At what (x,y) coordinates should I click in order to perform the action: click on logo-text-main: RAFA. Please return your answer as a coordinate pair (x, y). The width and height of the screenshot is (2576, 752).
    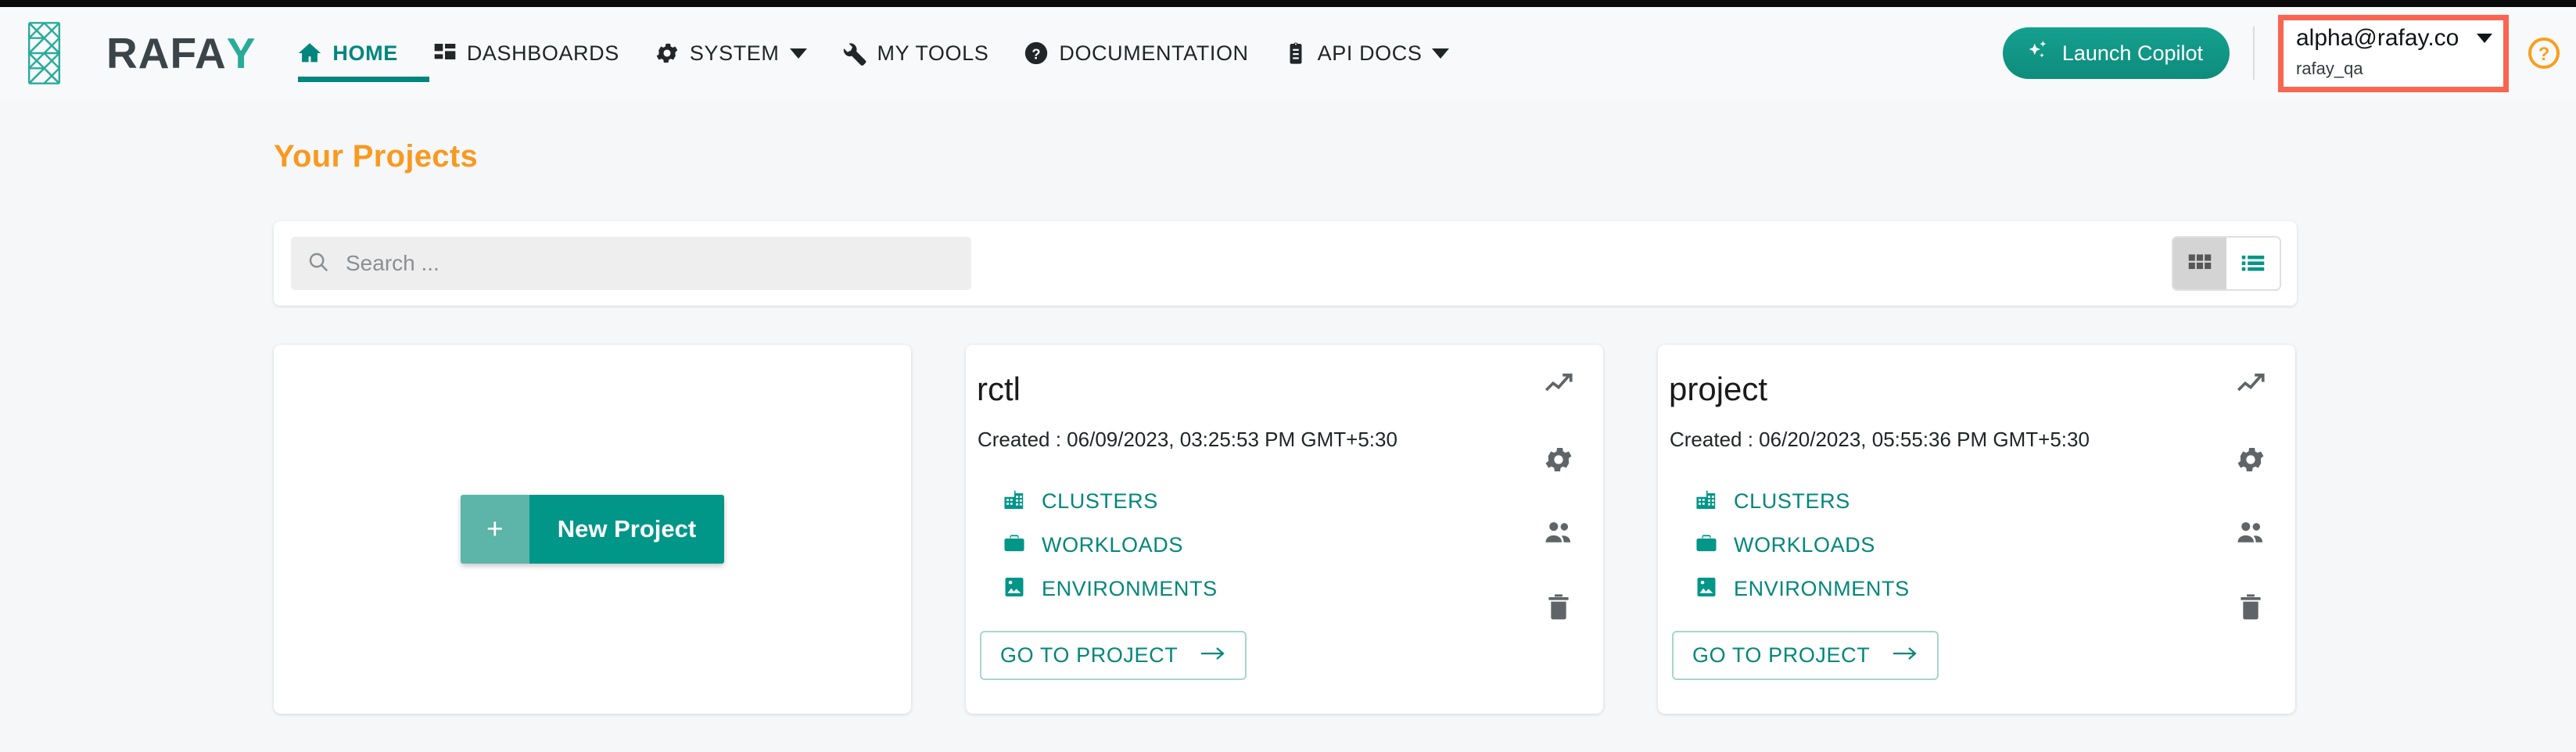
    Looking at the image, I should click on (166, 53).